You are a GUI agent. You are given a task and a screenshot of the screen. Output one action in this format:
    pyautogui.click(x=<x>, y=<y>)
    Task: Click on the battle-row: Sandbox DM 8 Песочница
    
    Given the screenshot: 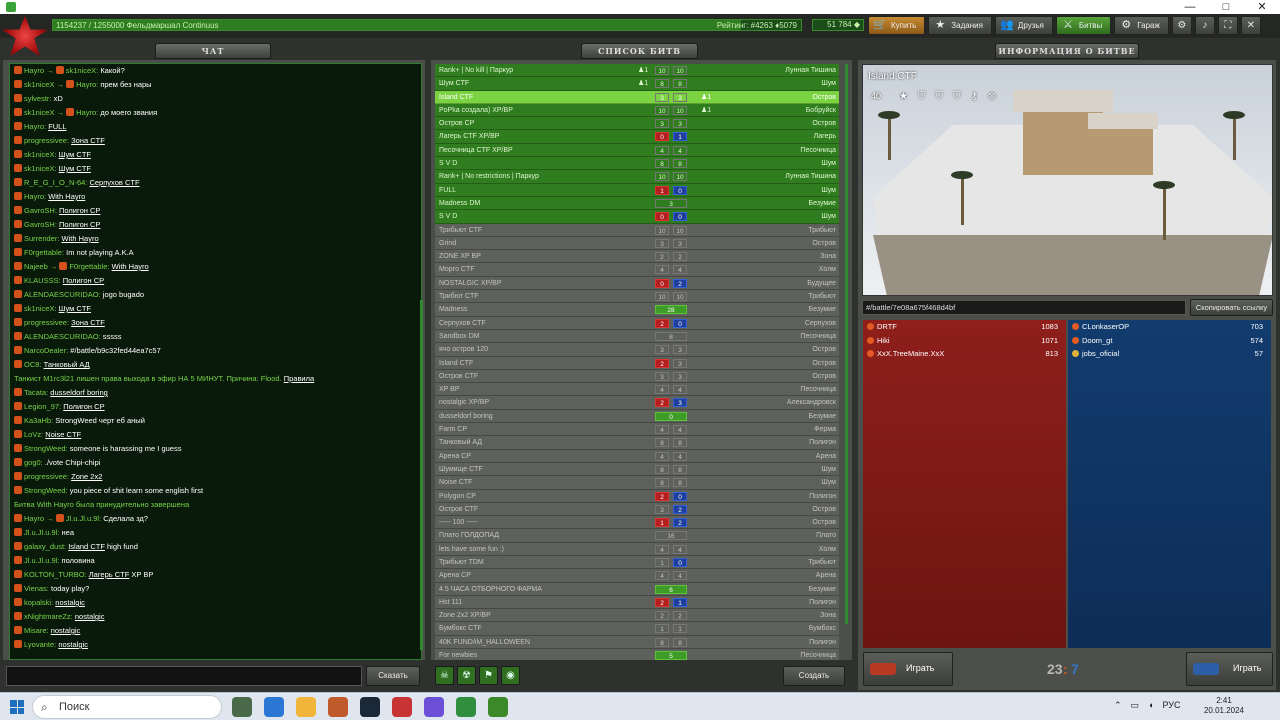 What is the action you would take?
    pyautogui.click(x=637, y=336)
    